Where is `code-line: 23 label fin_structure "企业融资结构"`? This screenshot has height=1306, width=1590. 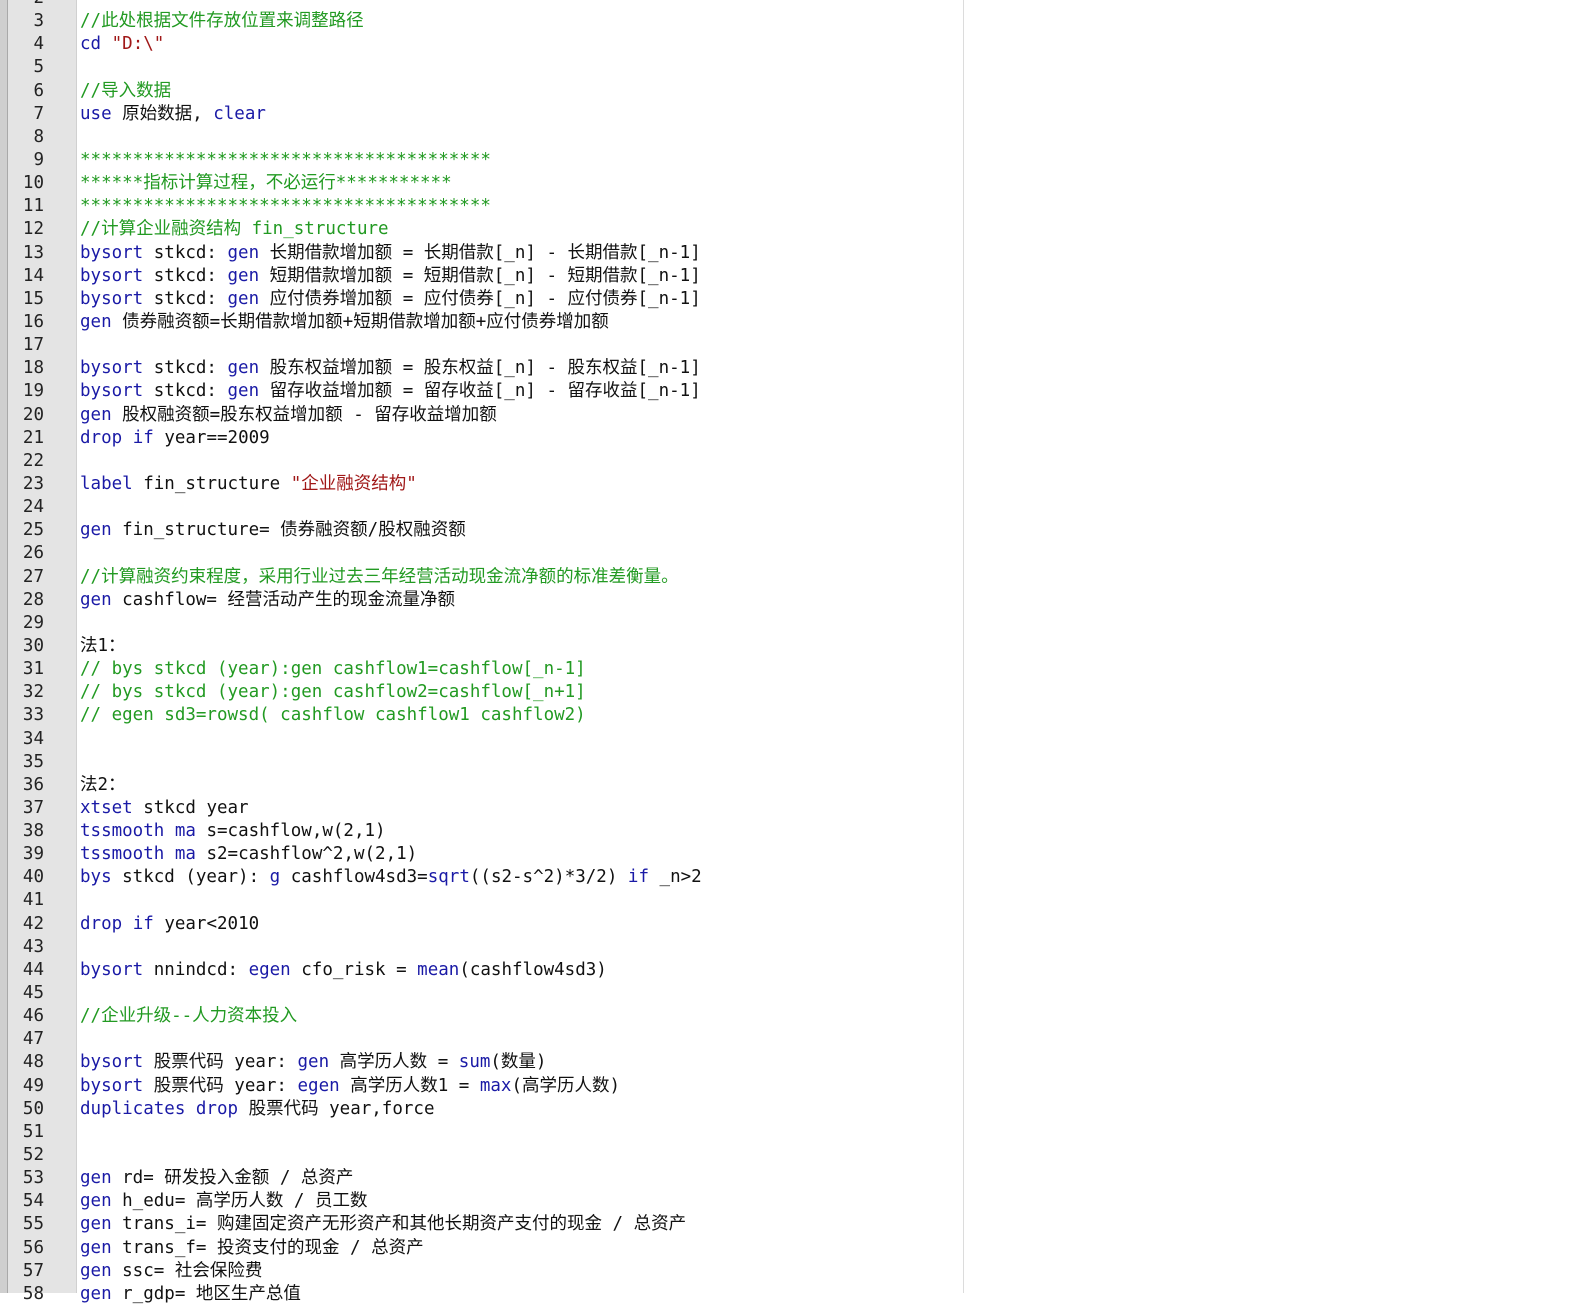
code-line: 23 label fin_structure "企业融资结构" is located at coordinates (795, 484).